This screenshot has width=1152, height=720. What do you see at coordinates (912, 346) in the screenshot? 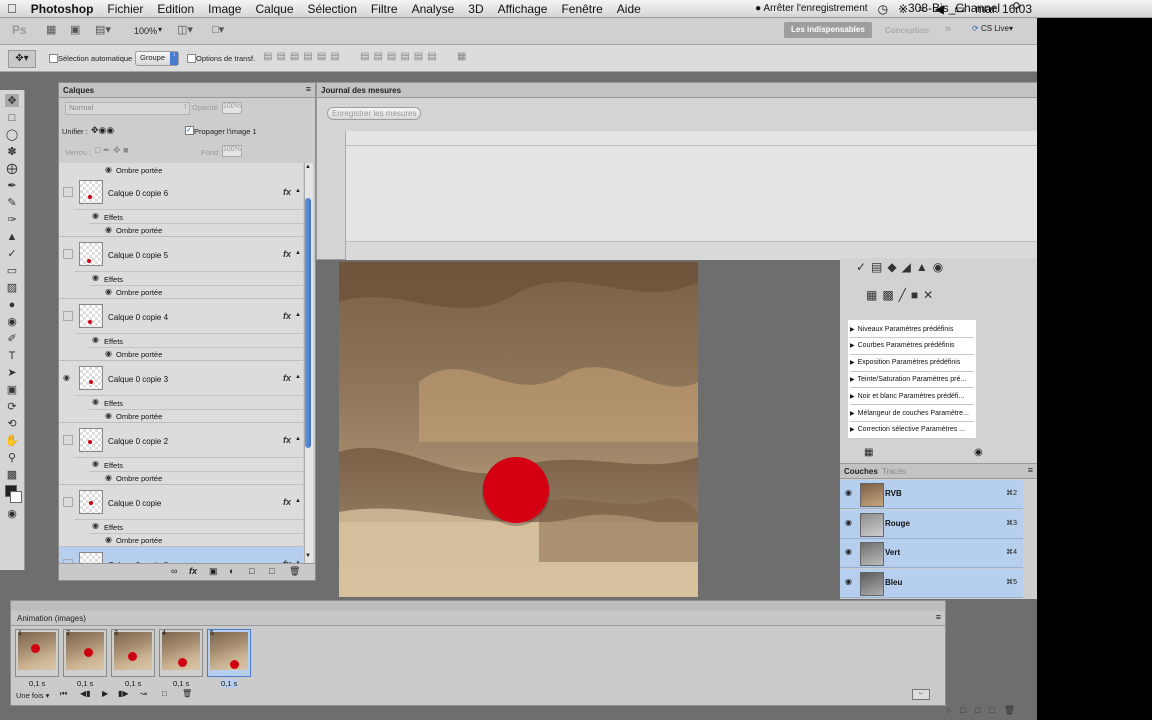
I see `adjustment-preset-item: ▶ Courbes Paramètres prédéfinis` at bounding box center [912, 346].